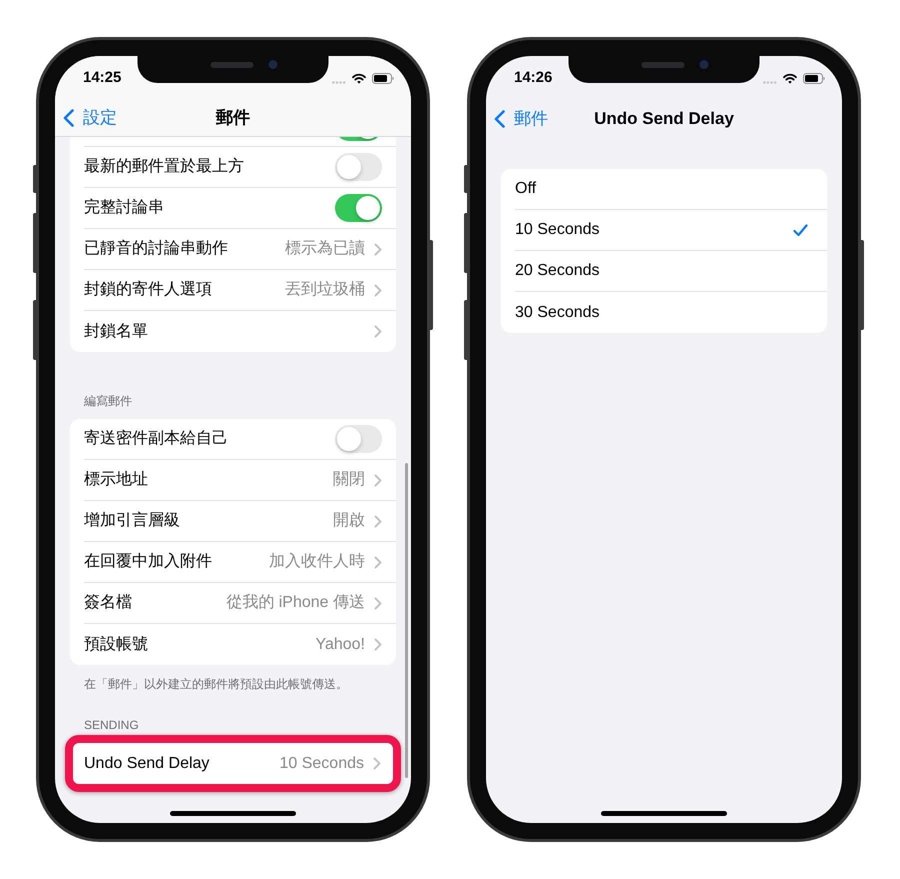 This screenshot has width=900, height=879. What do you see at coordinates (664, 118) in the screenshot?
I see `nav-title: Undo Send Delay` at bounding box center [664, 118].